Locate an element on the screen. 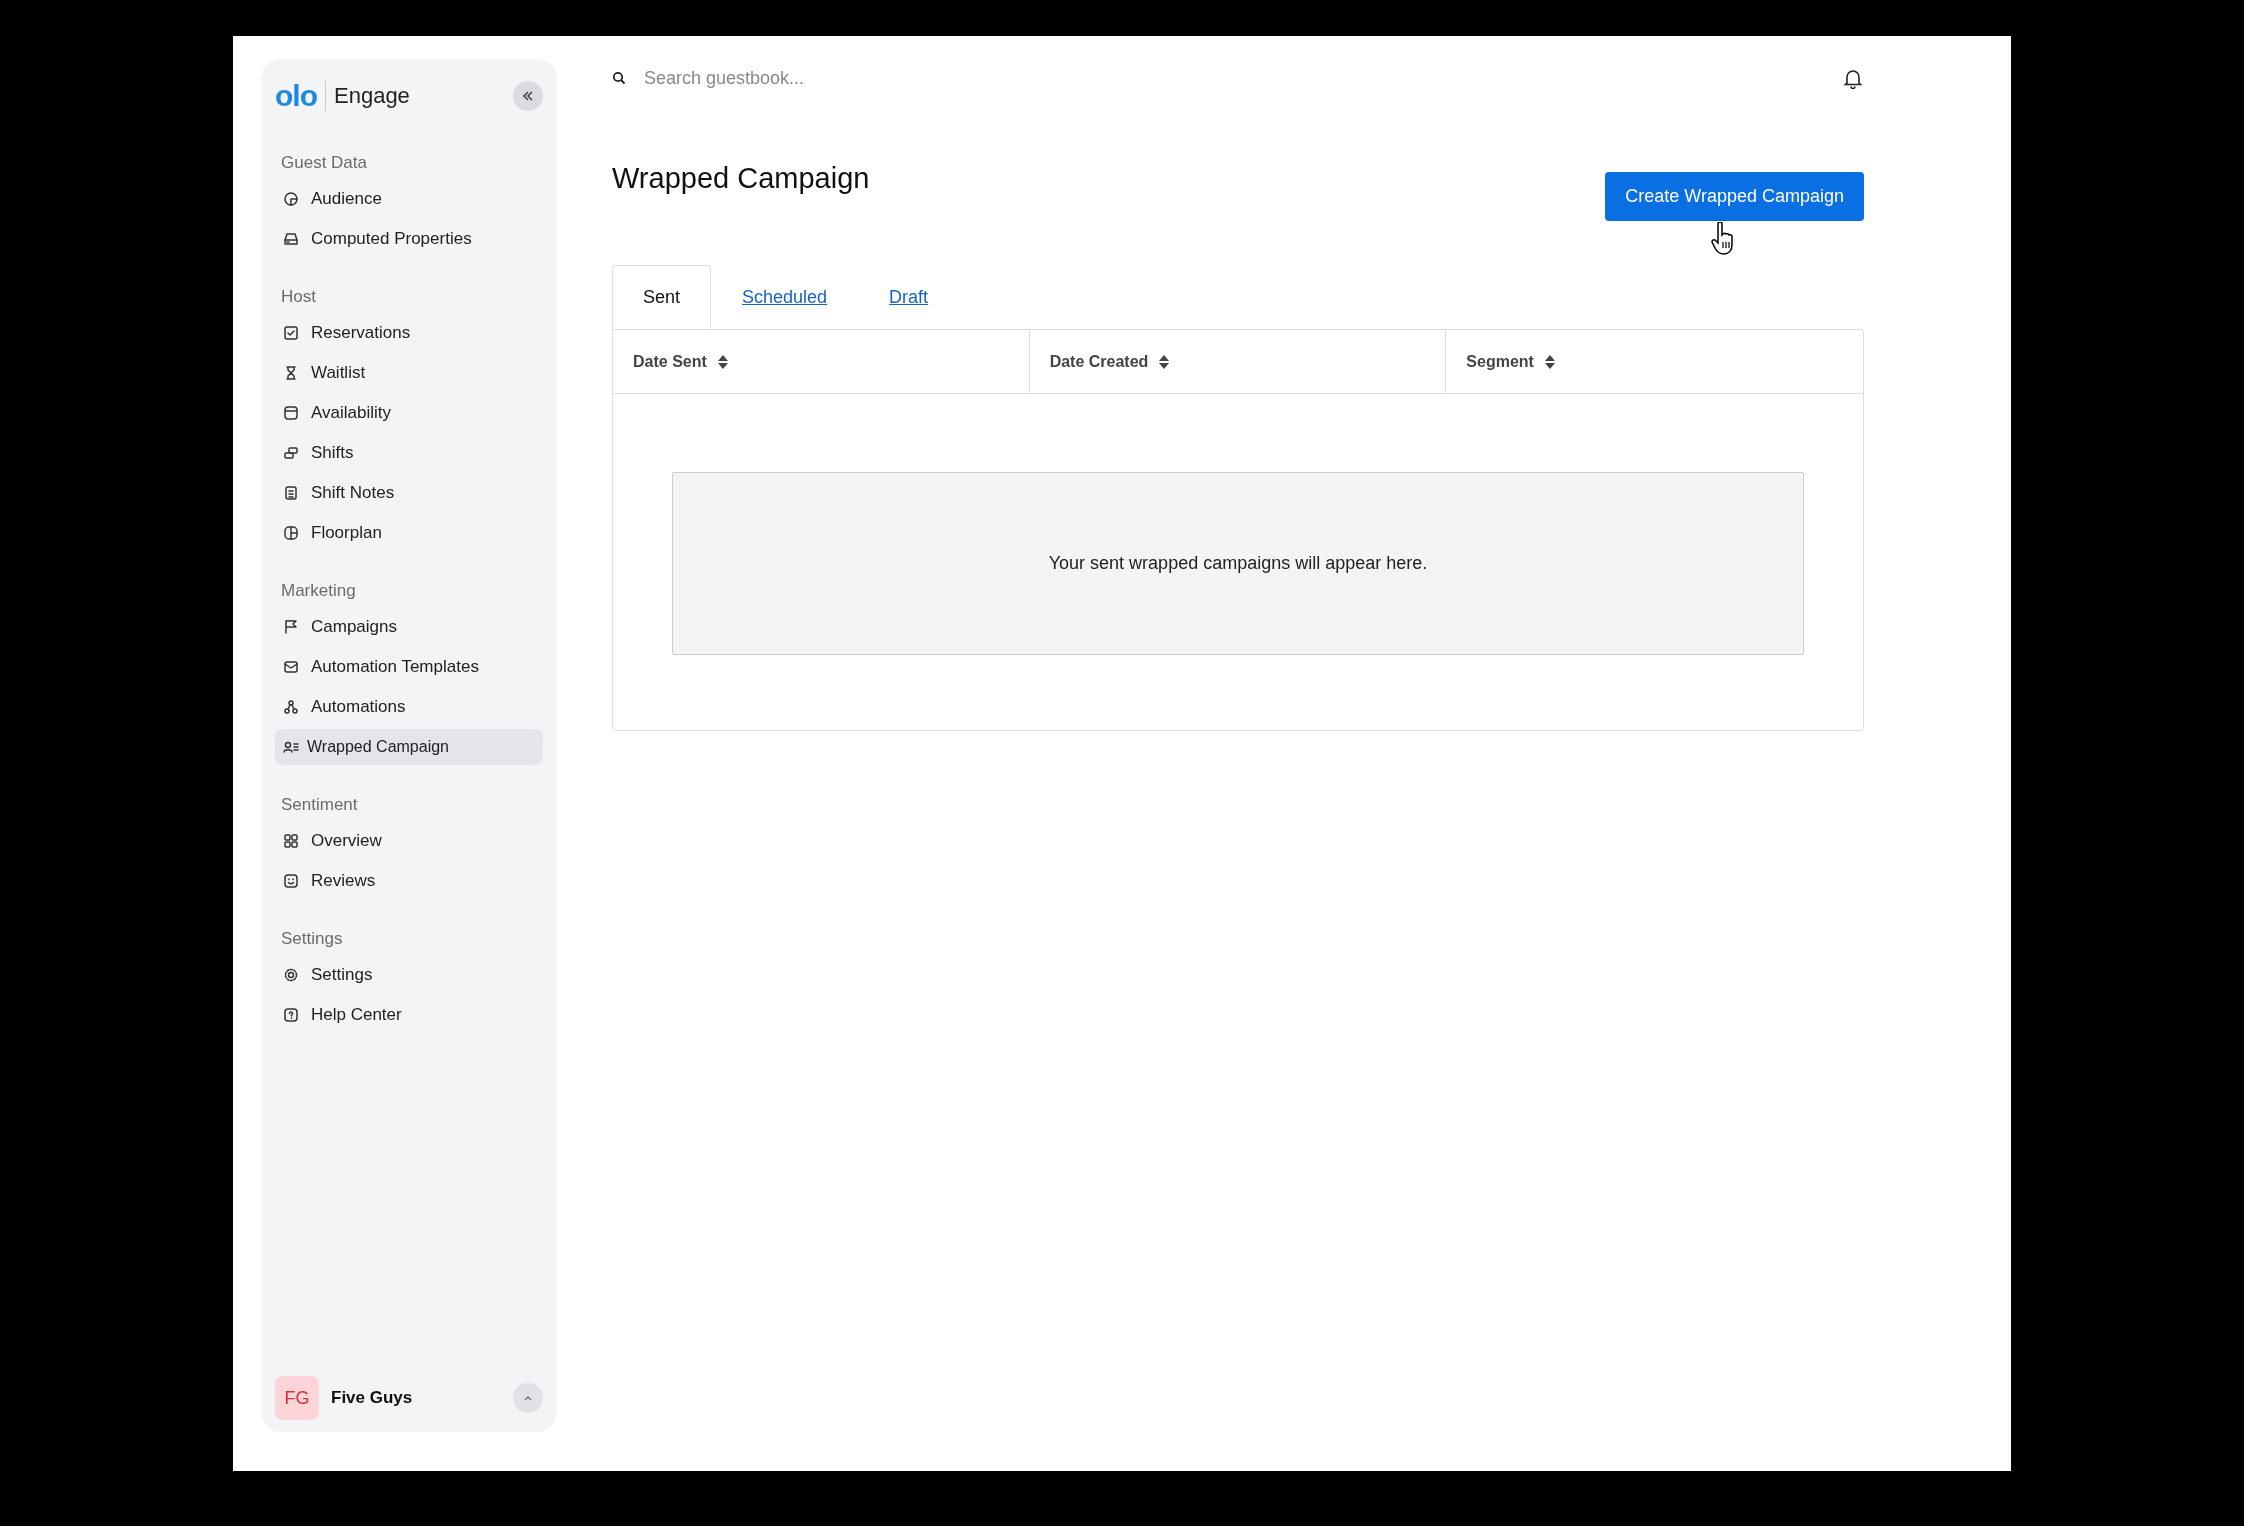 Image resolution: width=2244 pixels, height=1526 pixels. nodes-icon is located at coordinates (291, 707).